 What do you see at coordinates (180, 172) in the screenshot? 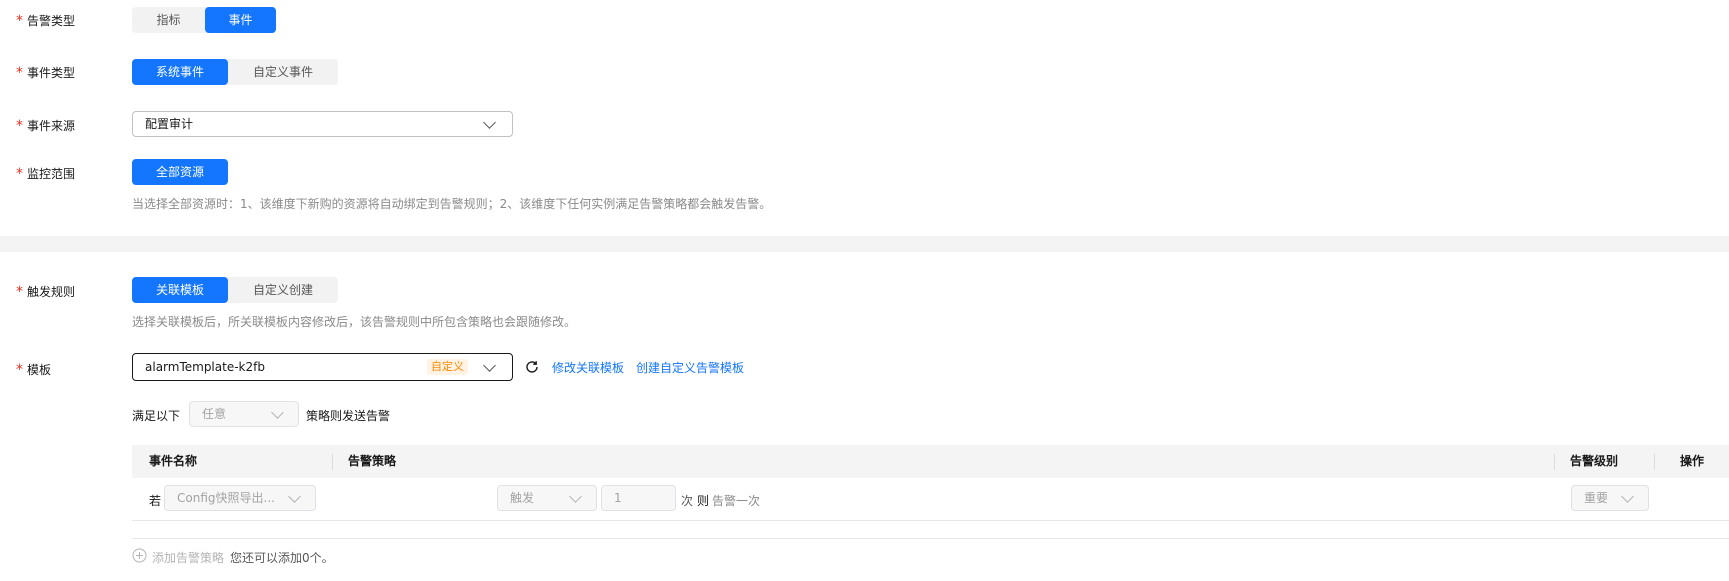
I see `all-resources-button: 全部资源` at bounding box center [180, 172].